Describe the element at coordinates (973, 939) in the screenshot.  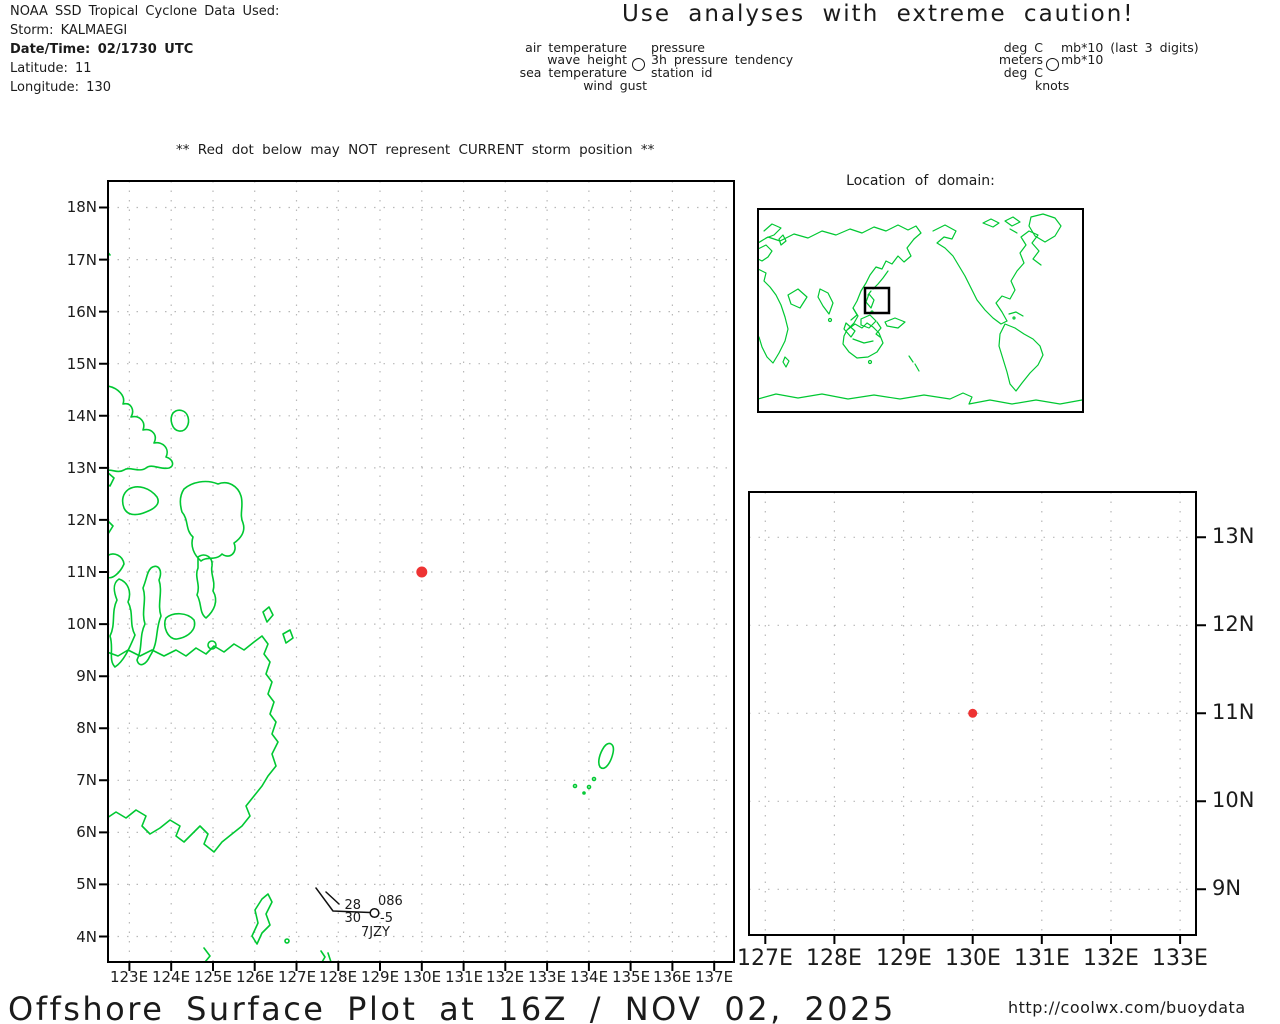
I see `zoom-map-lon-ticks` at that location.